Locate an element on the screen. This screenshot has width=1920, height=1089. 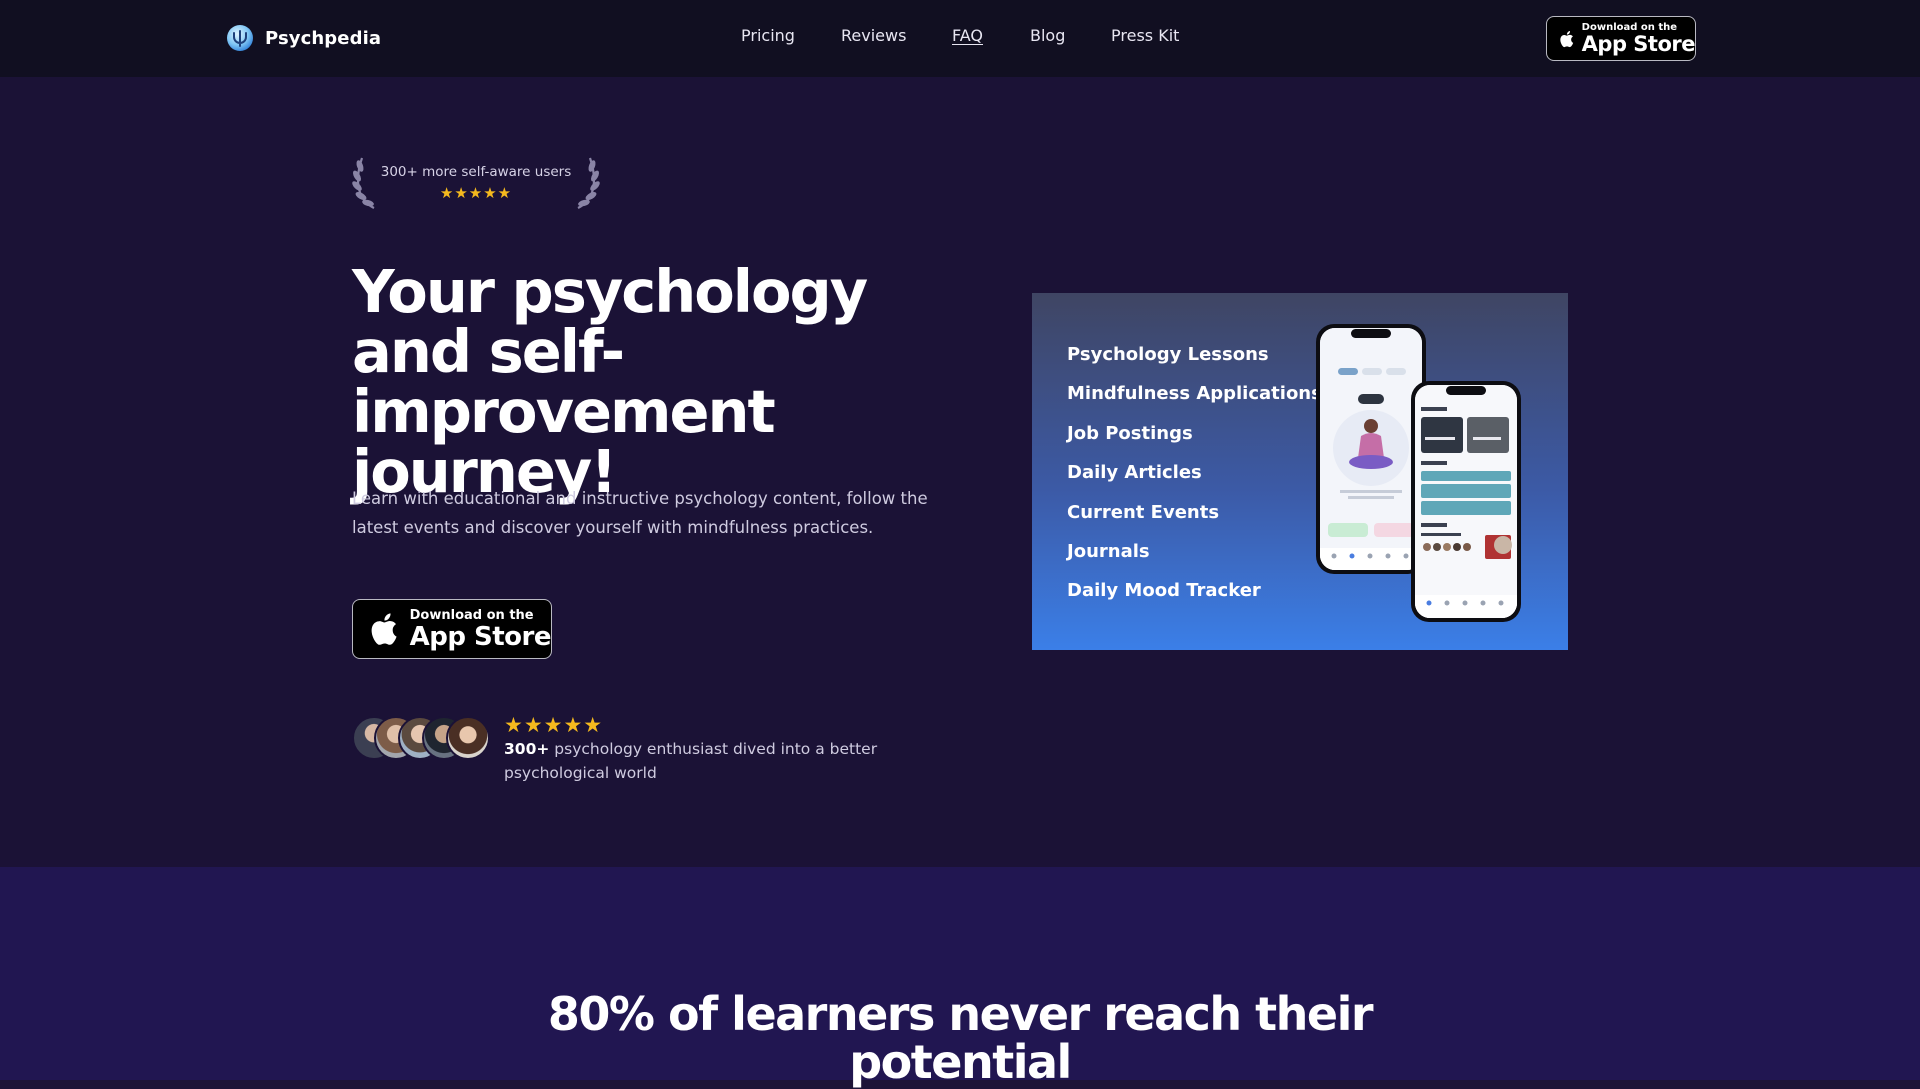
hero-app-store-button: Download on the App Store is located at coordinates (452, 629).